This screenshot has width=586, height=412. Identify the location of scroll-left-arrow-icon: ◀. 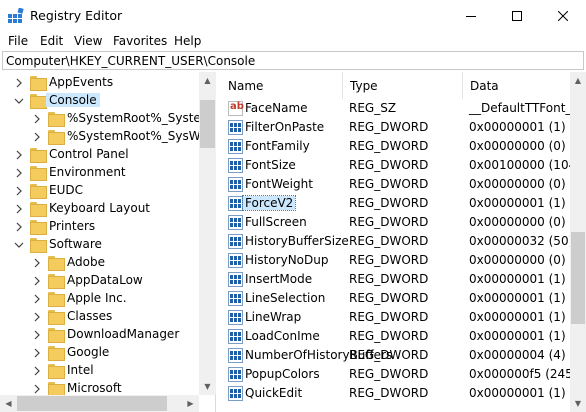
(8, 403).